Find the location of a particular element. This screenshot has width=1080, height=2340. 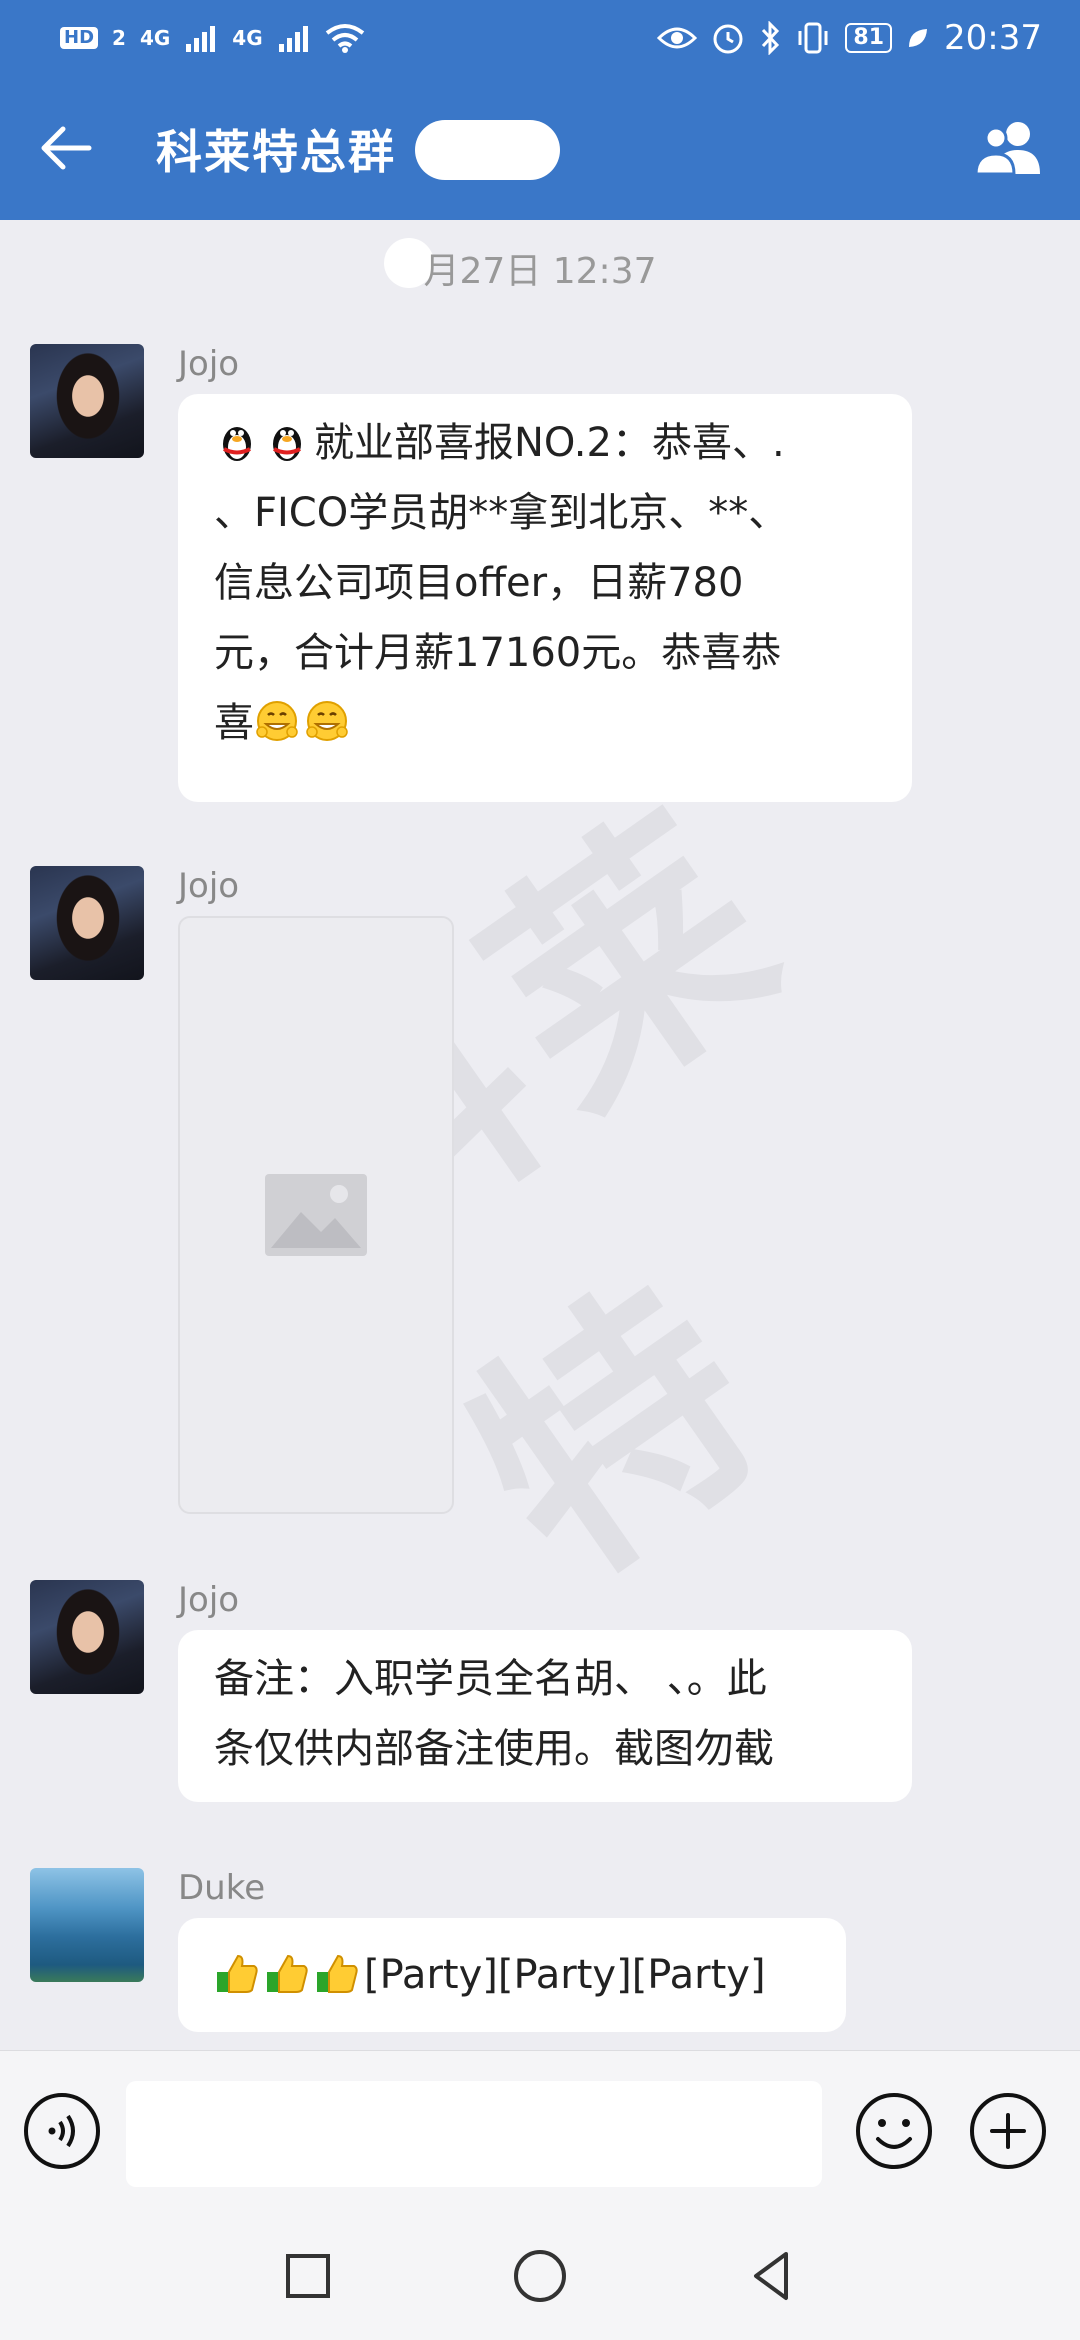

message-text: [Party][Party][Party] is located at coordinates (565, 1975).